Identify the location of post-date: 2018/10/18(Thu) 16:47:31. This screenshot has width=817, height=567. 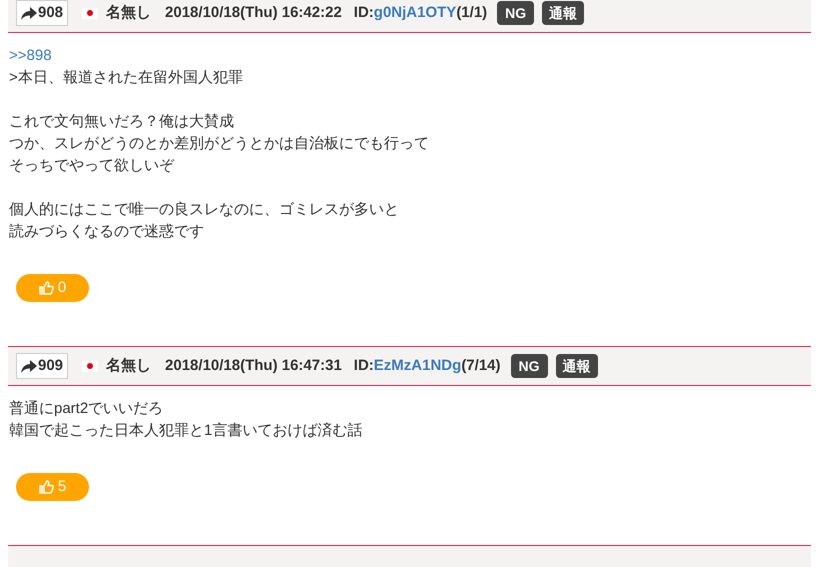
(253, 366).